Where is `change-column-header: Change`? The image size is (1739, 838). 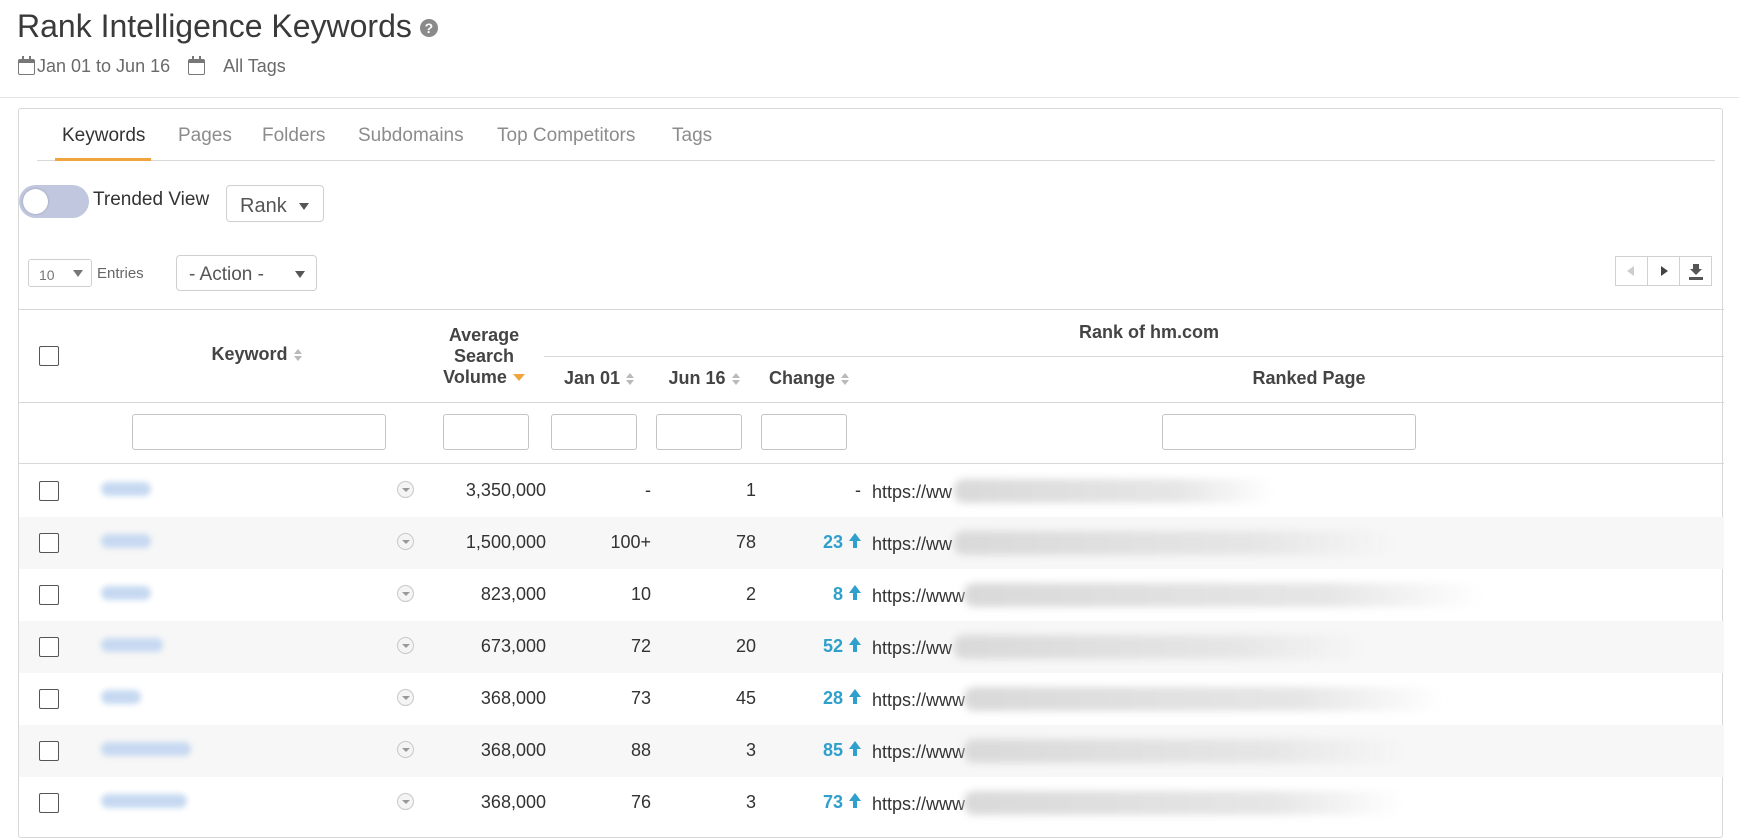
change-column-header: Change is located at coordinates (809, 378).